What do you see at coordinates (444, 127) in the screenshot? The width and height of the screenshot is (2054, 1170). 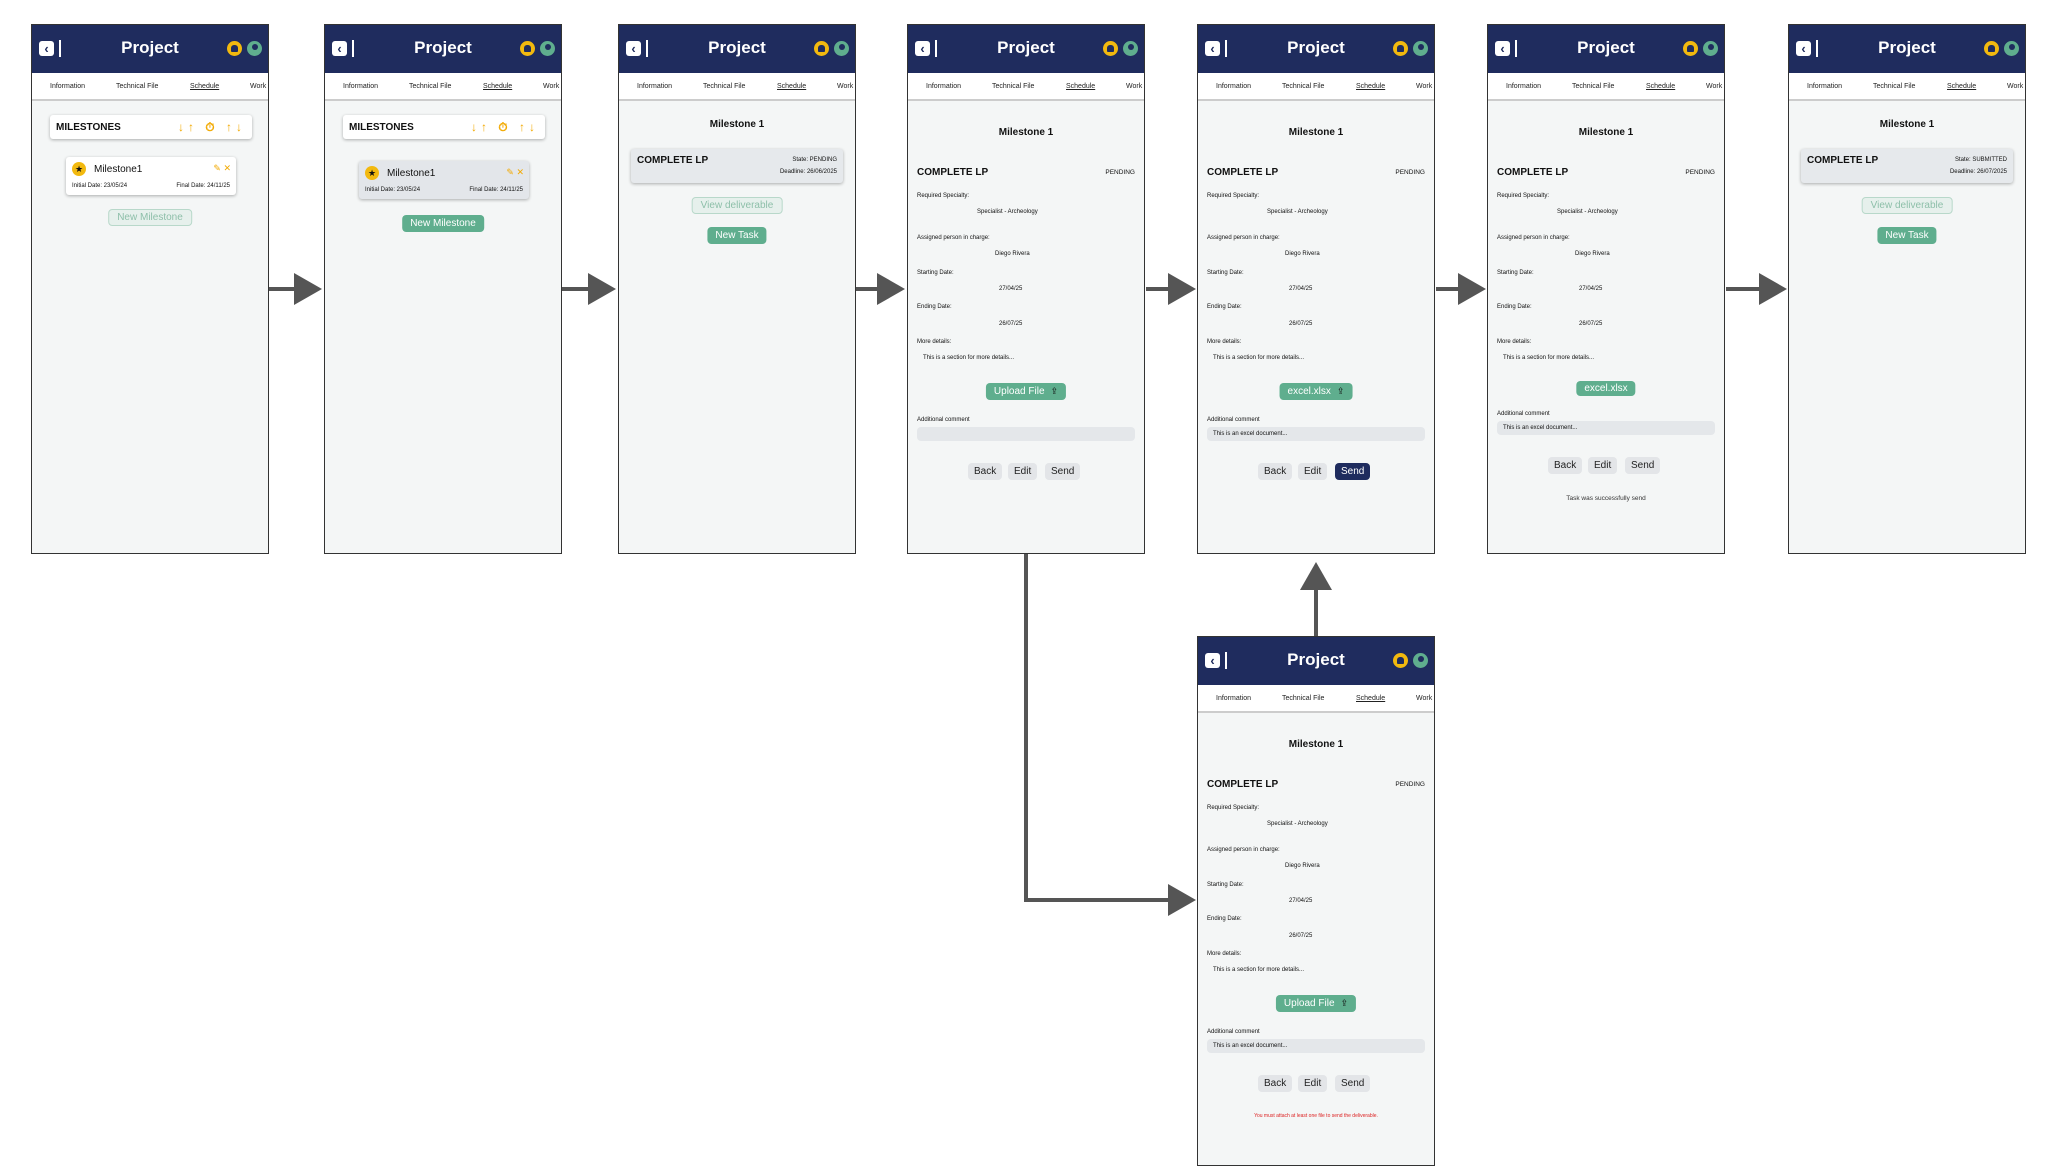 I see `milestones-header: MILESTONES ↓↑ ⏱ ↑↓` at bounding box center [444, 127].